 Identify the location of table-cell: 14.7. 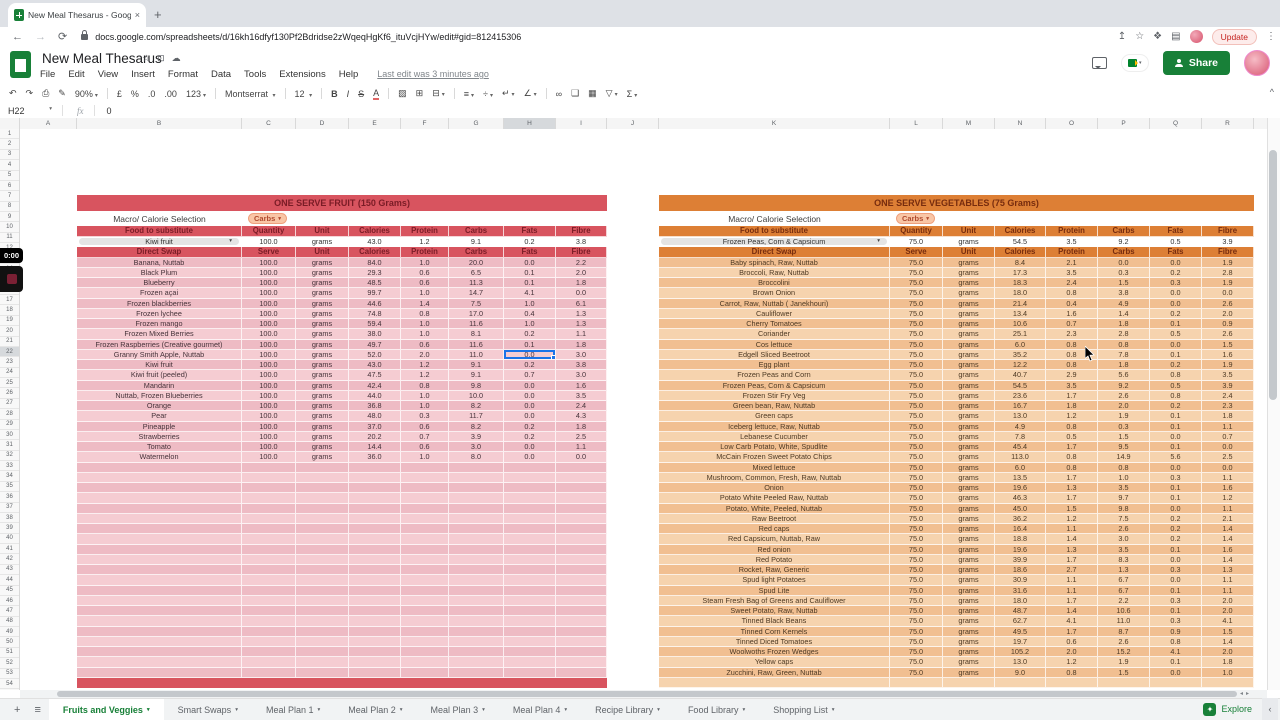
(476, 293).